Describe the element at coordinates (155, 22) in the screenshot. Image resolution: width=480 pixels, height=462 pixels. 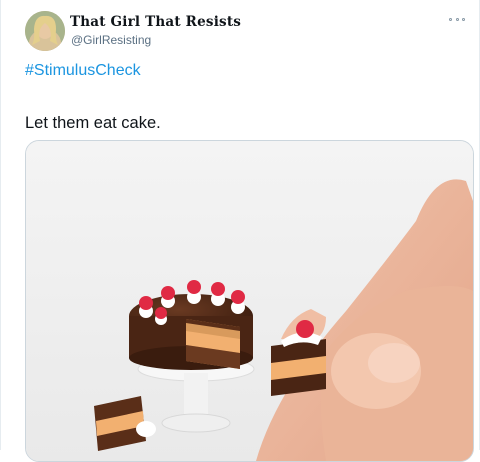
I see `author-display-name: That Girl That Resists` at that location.